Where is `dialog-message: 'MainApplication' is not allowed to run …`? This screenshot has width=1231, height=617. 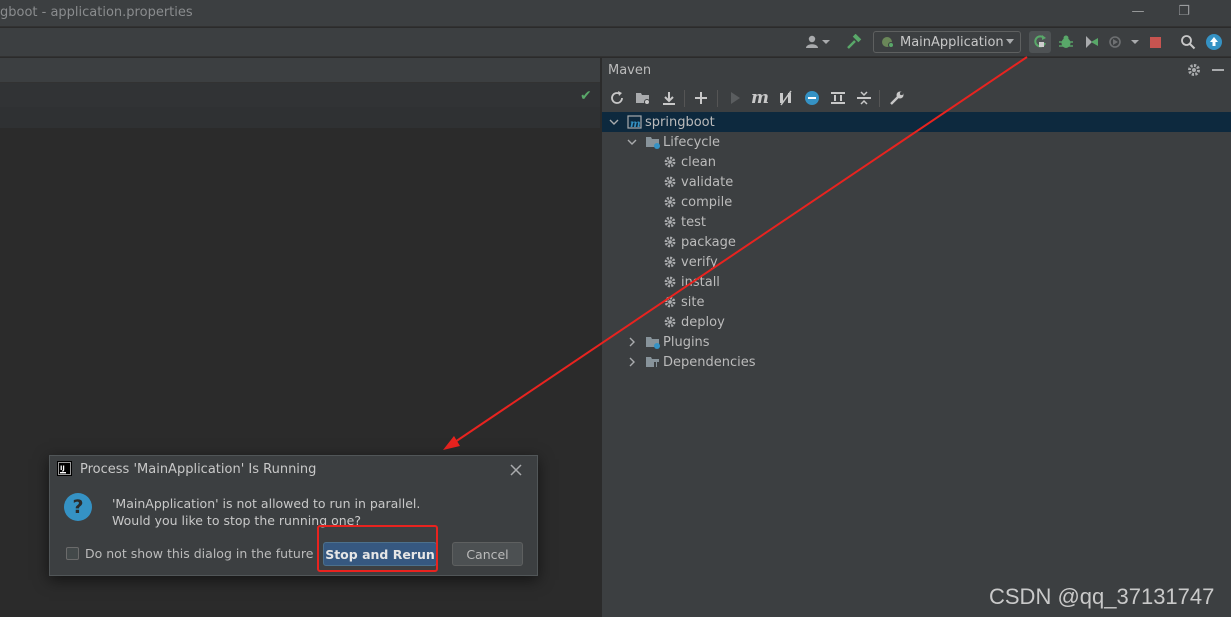 dialog-message: 'MainApplication' is not allowed to run … is located at coordinates (266, 512).